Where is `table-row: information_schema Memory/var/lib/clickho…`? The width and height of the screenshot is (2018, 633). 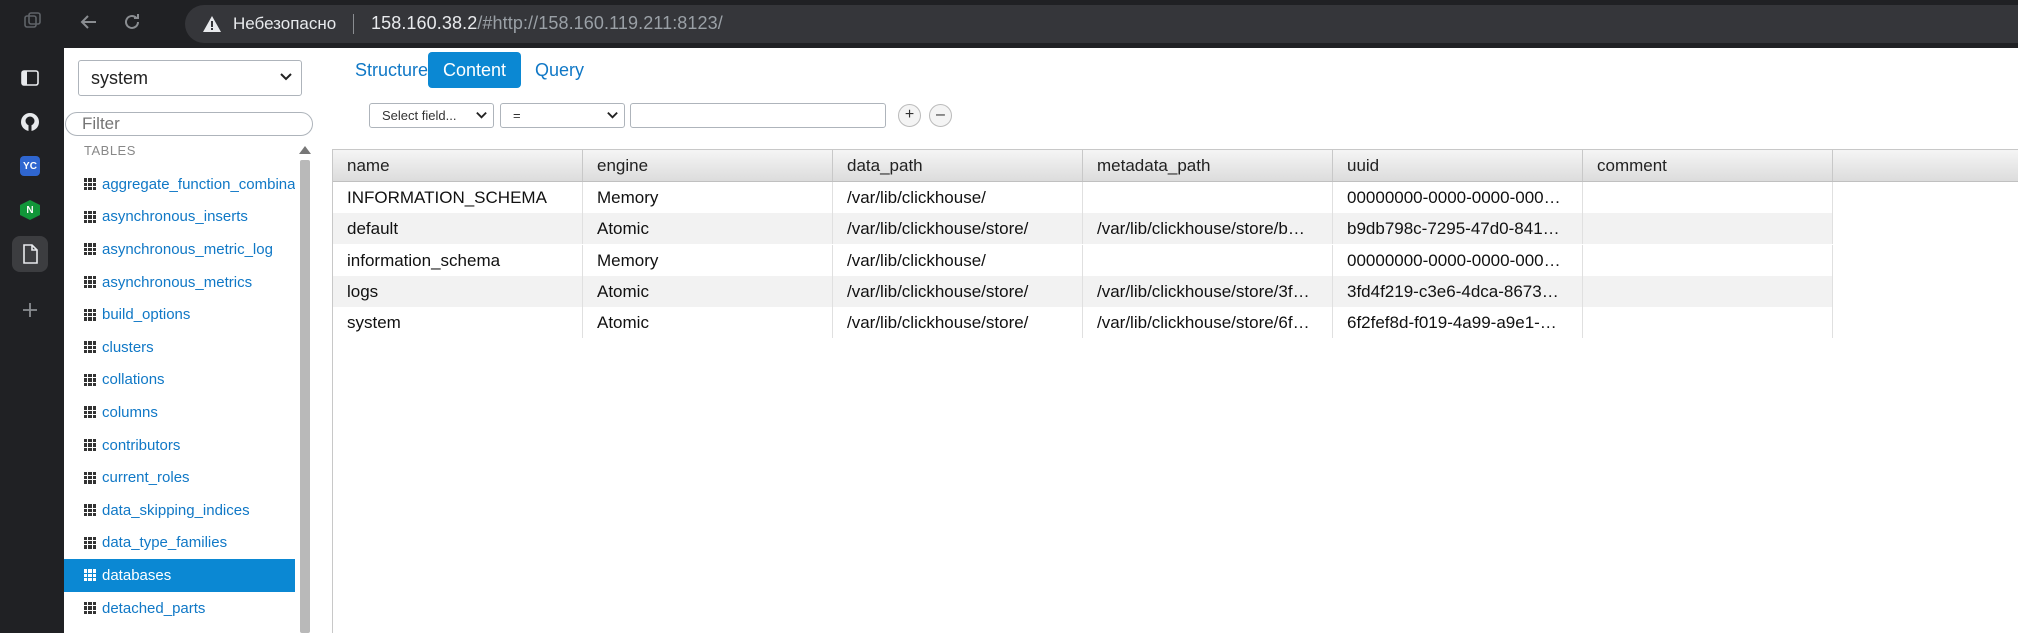 table-row: information_schema Memory/var/lib/clickho… is located at coordinates (1083, 260).